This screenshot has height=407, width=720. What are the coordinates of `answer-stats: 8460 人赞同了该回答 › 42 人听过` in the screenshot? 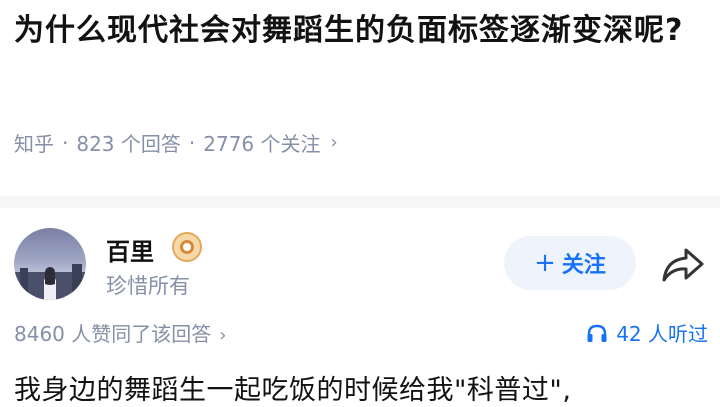 It's located at (364, 335).